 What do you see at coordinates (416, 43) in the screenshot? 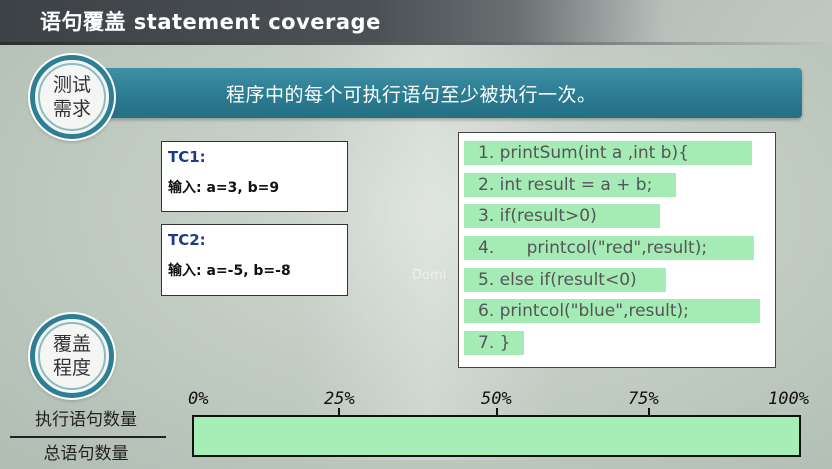
I see `title-underline` at bounding box center [416, 43].